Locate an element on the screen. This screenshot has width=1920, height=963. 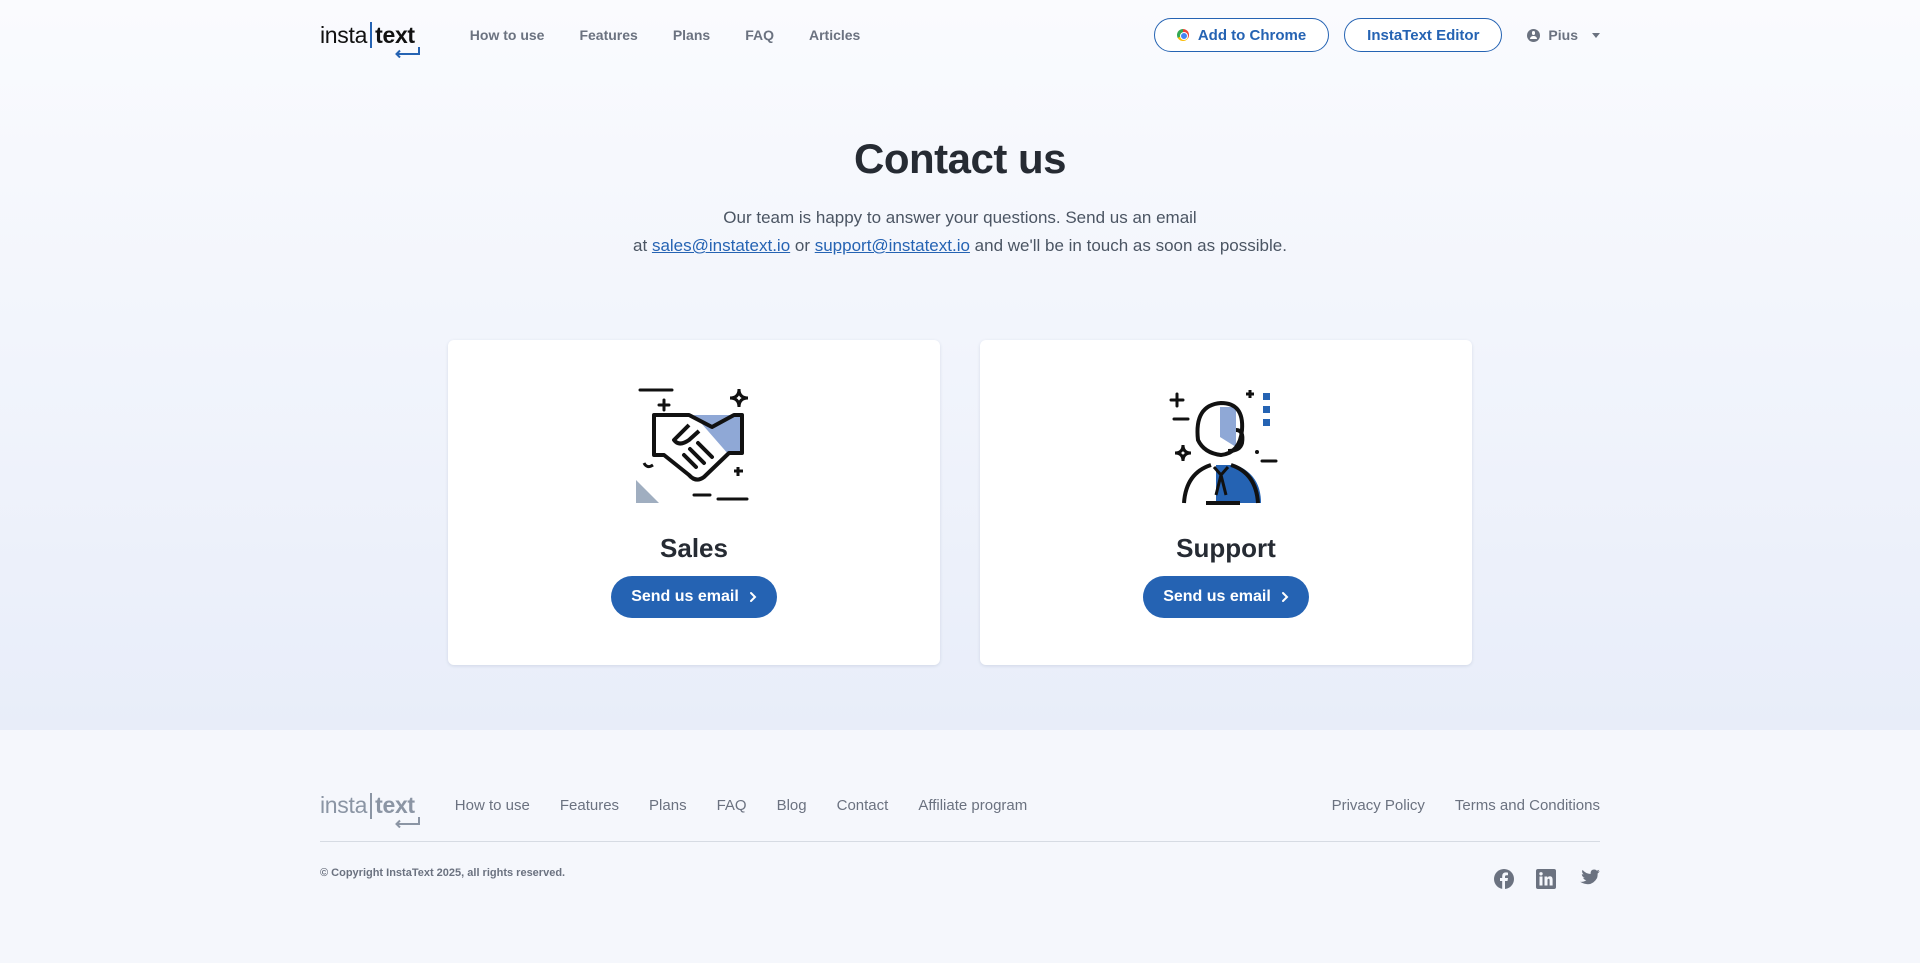
support-card-title: Support is located at coordinates (1226, 548).